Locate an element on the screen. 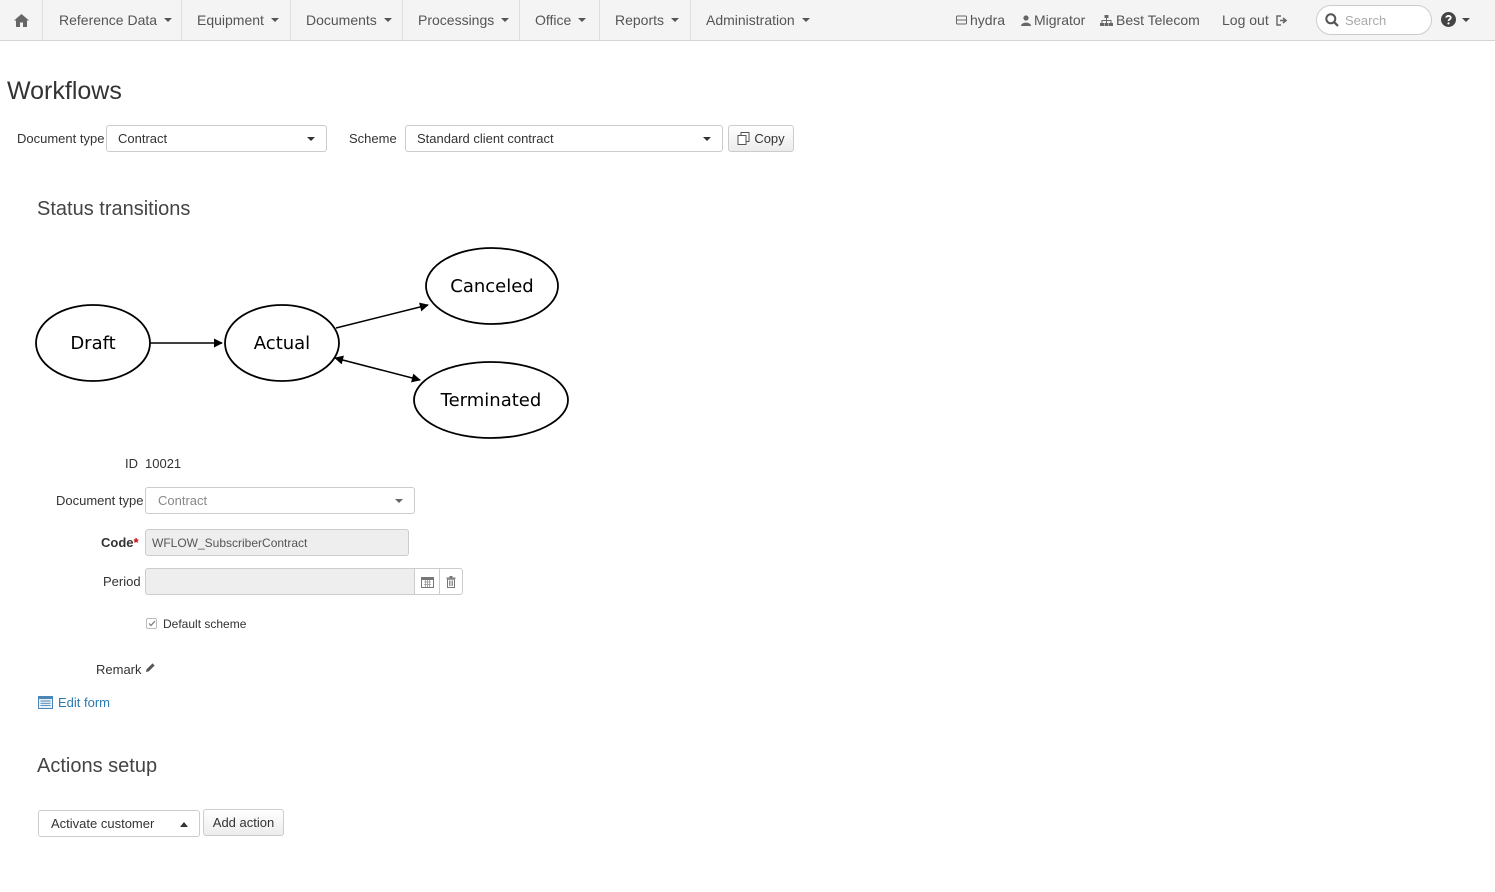  user-host: hydra is located at coordinates (980, 20).